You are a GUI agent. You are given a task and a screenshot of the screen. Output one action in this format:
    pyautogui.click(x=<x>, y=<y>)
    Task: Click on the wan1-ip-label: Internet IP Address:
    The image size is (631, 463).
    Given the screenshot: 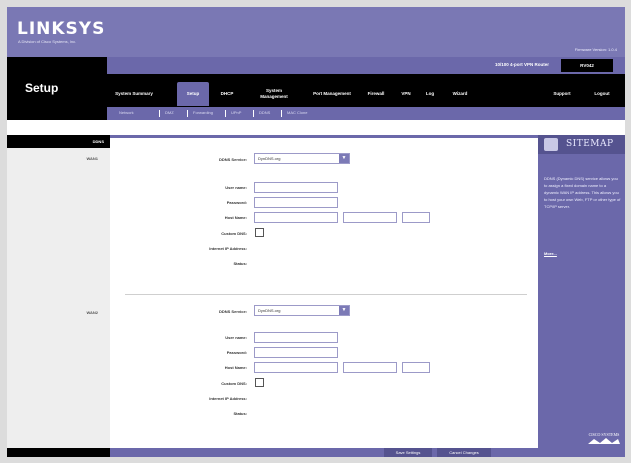 What is the action you would take?
    pyautogui.click(x=228, y=248)
    